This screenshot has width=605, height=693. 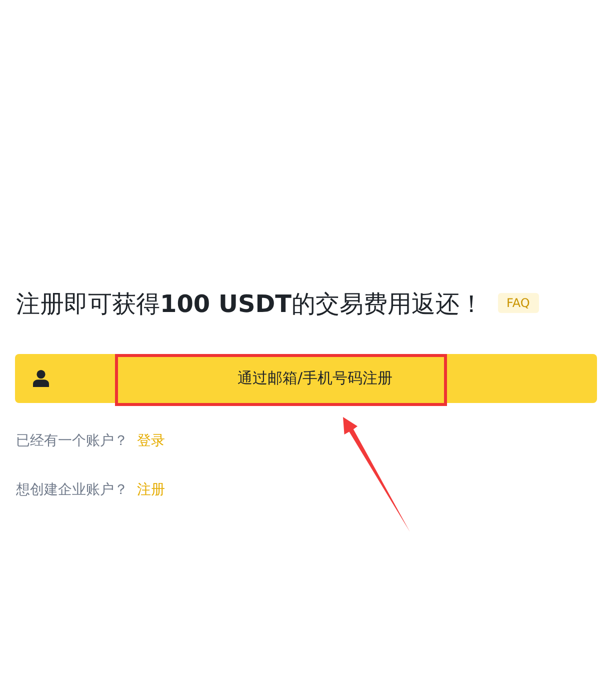 I want to click on text-link: 注册, so click(x=151, y=490).